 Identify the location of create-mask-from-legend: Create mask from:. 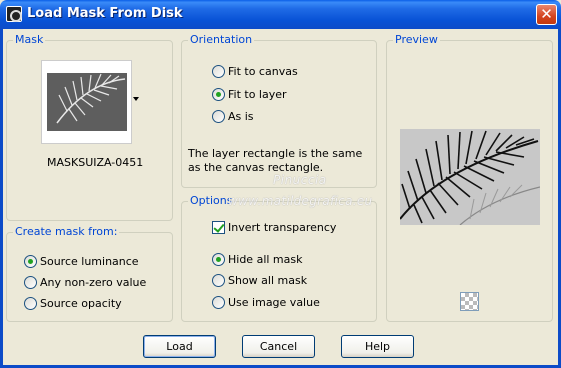
(66, 231).